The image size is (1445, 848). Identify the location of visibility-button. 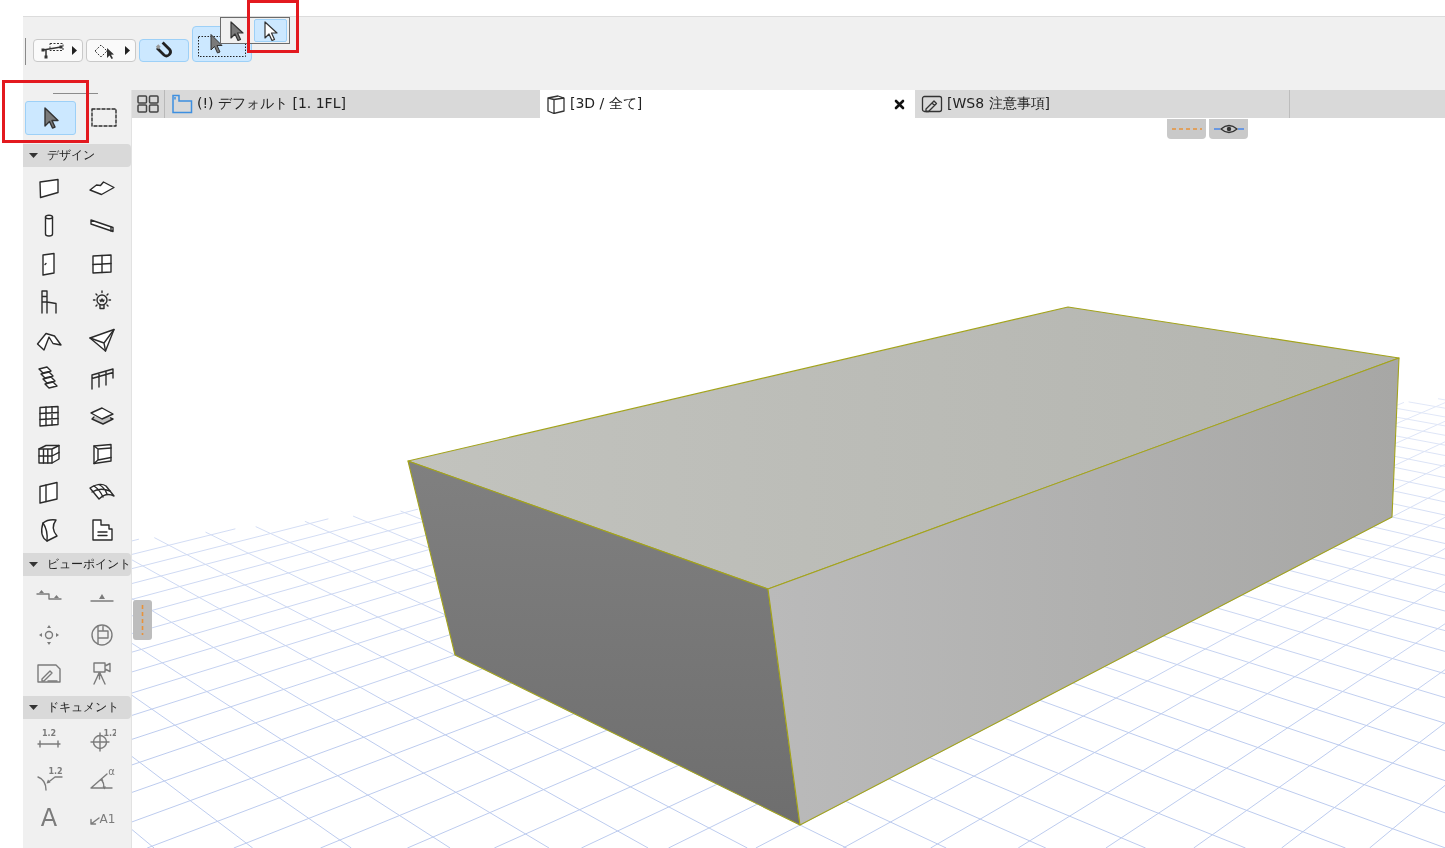
(1228, 129).